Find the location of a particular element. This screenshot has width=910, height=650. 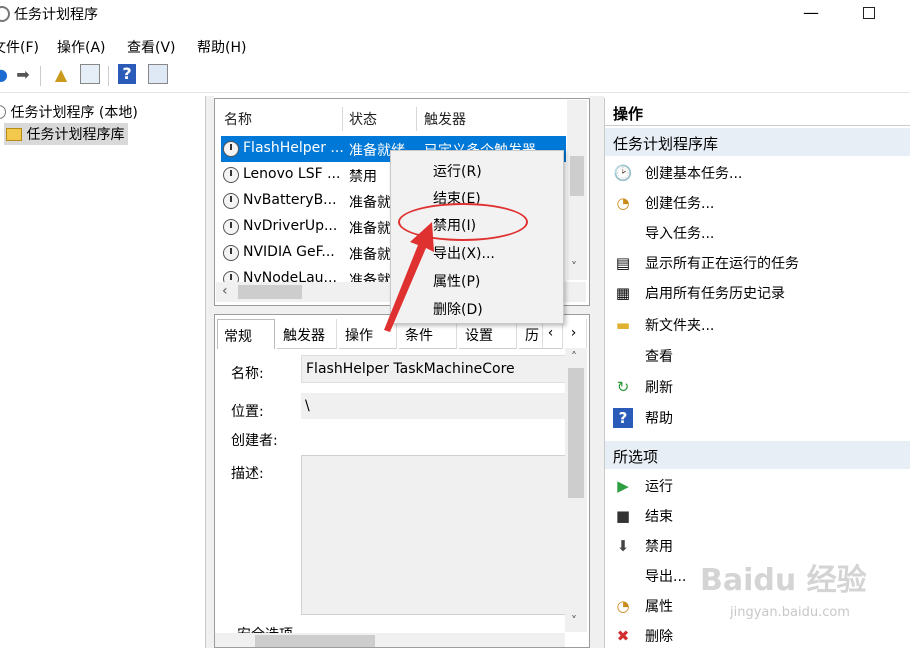

folder-icon: ▬ is located at coordinates (623, 325).